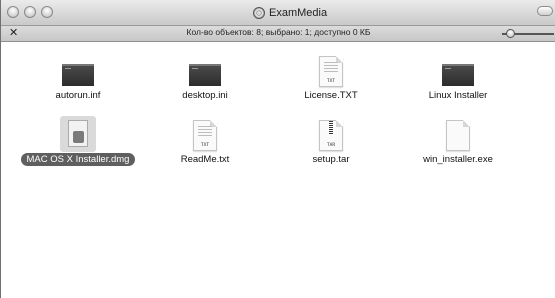 The height and width of the screenshot is (298, 555). I want to click on toolbar-toggle-button, so click(545, 11).